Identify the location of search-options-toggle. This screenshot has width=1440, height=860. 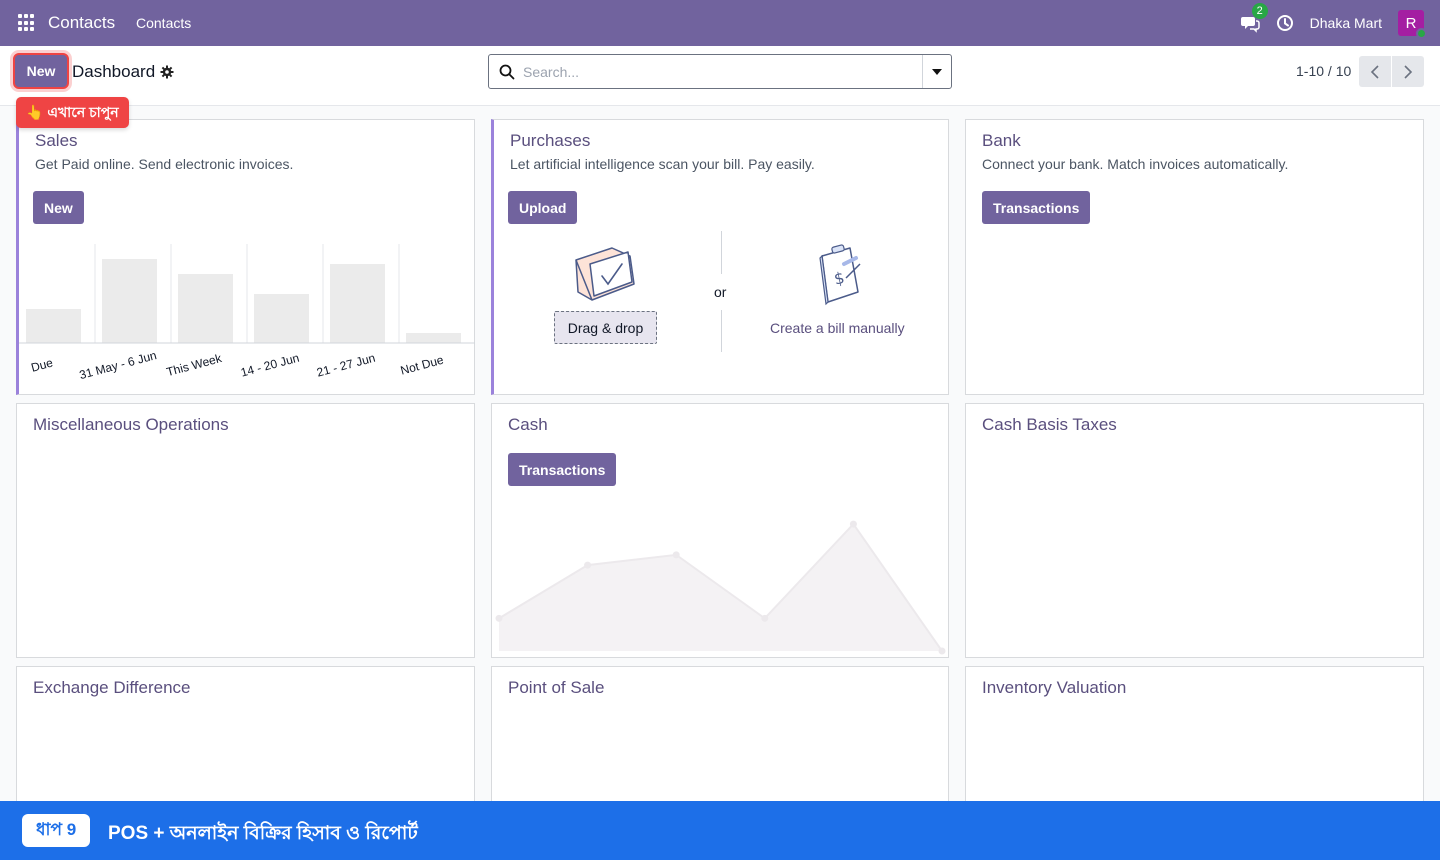
(936, 71).